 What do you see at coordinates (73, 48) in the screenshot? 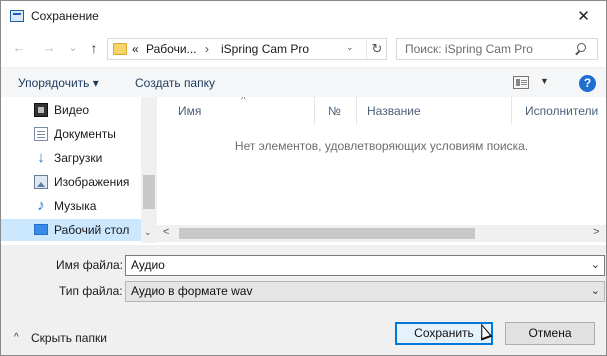
I see `recent-locations-button: ⌄` at bounding box center [73, 48].